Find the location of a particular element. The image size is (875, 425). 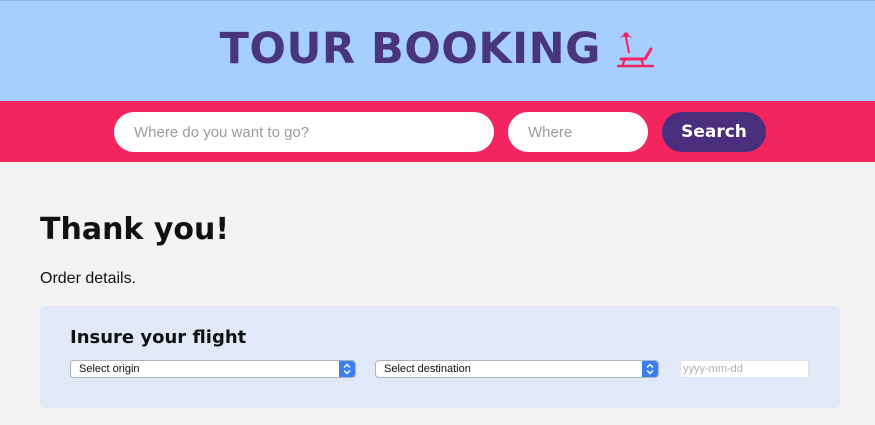

brand: TOUR BOOKING is located at coordinates (437, 49).